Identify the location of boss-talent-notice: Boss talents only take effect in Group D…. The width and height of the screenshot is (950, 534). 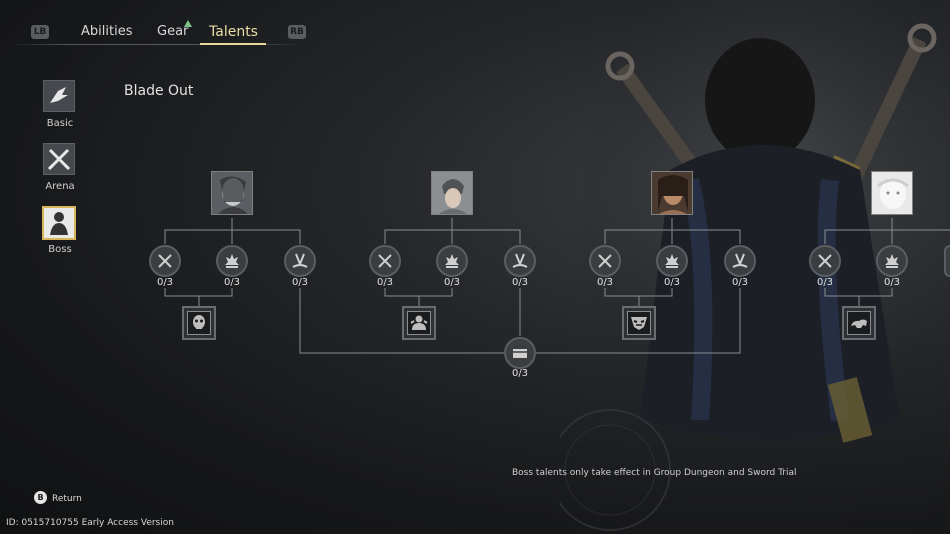
(654, 473).